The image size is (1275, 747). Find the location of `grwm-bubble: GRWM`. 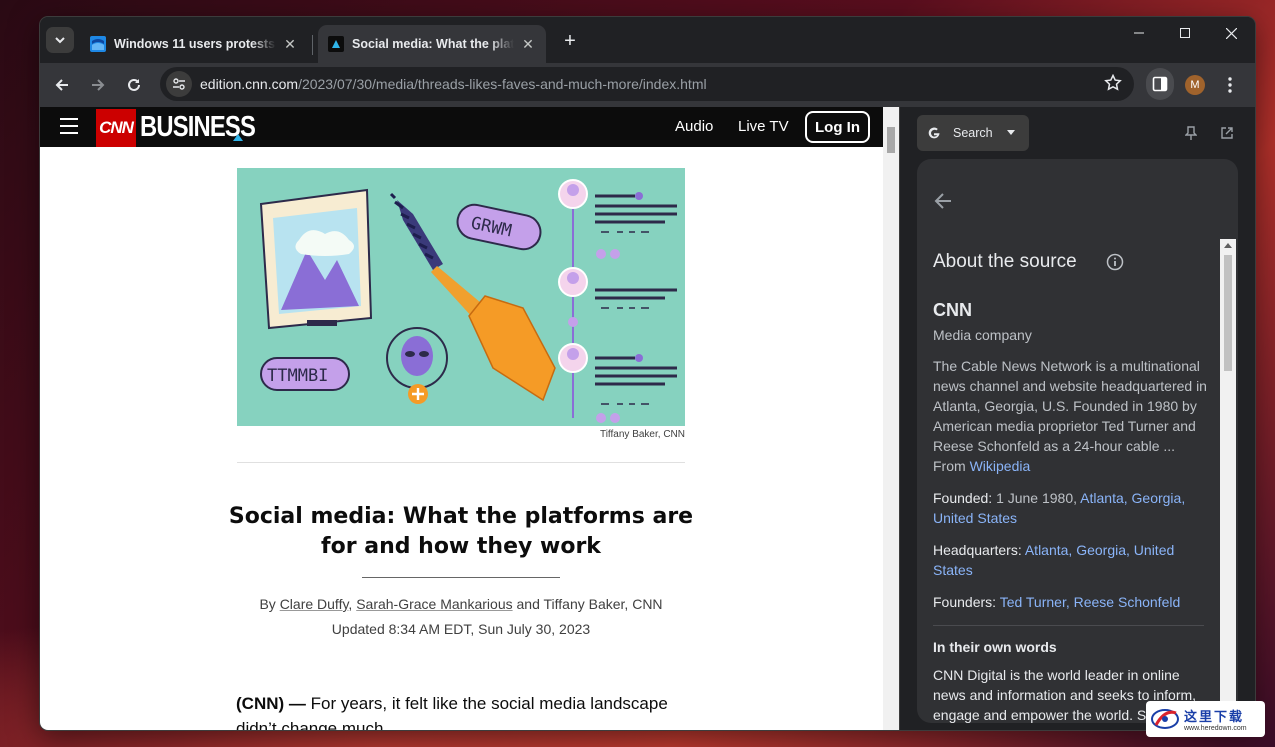

grwm-bubble: GRWM is located at coordinates (499, 227).